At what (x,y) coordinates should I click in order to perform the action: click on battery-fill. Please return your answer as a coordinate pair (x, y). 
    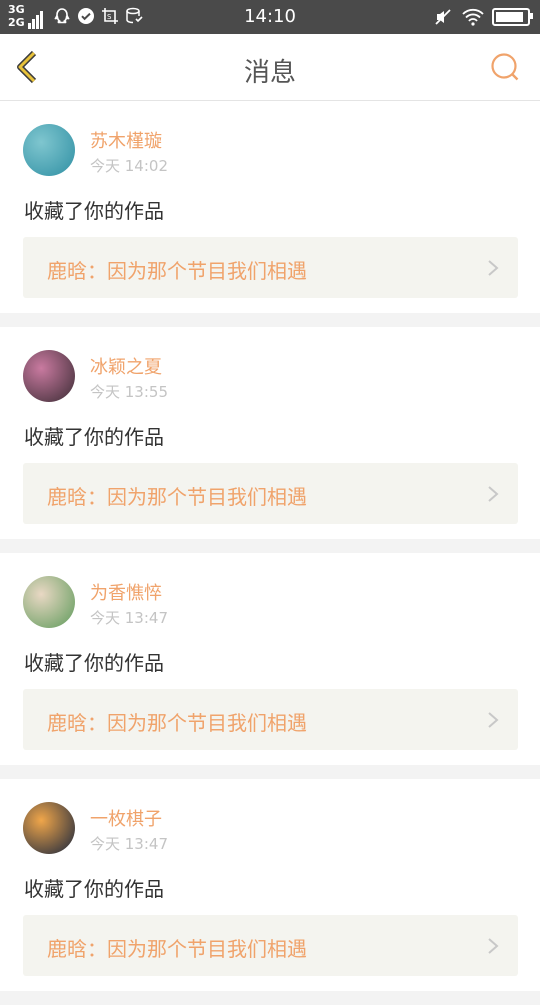
    Looking at the image, I should click on (509, 17).